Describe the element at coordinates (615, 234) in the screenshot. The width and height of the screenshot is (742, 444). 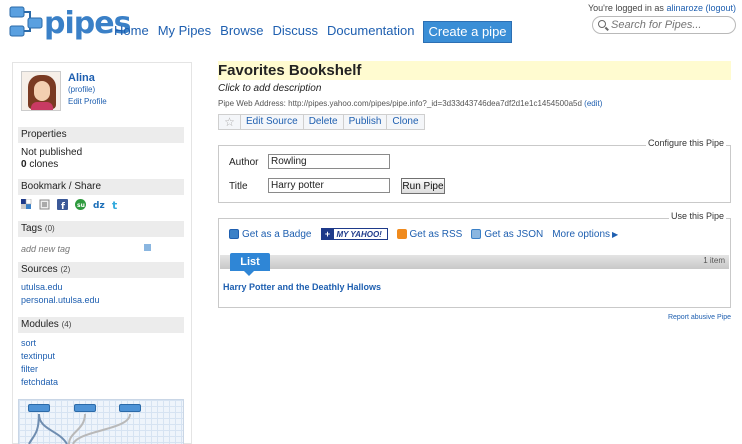
I see `triangle-right-icon: ▶` at that location.